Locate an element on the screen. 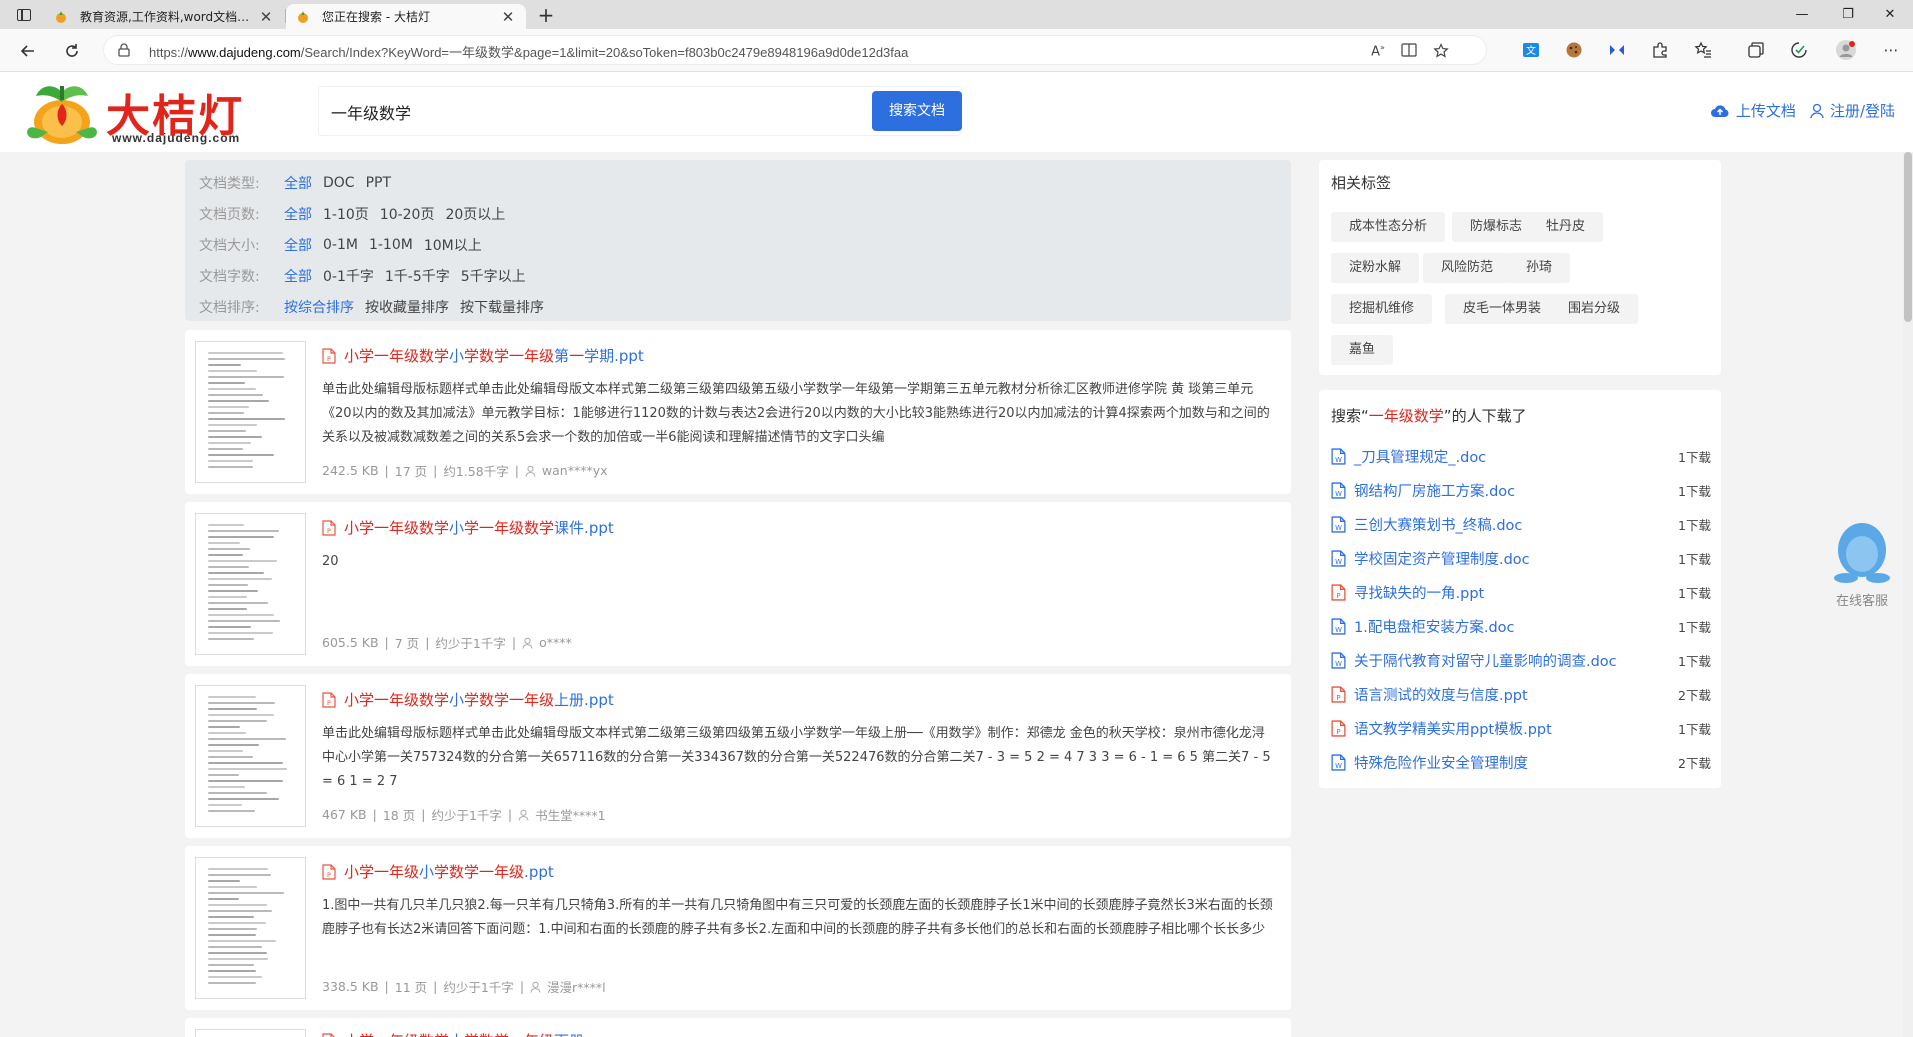 The height and width of the screenshot is (1037, 1913). download-item: W 1.配电盘柜安装方案.doc 1下载 is located at coordinates (1521, 626).